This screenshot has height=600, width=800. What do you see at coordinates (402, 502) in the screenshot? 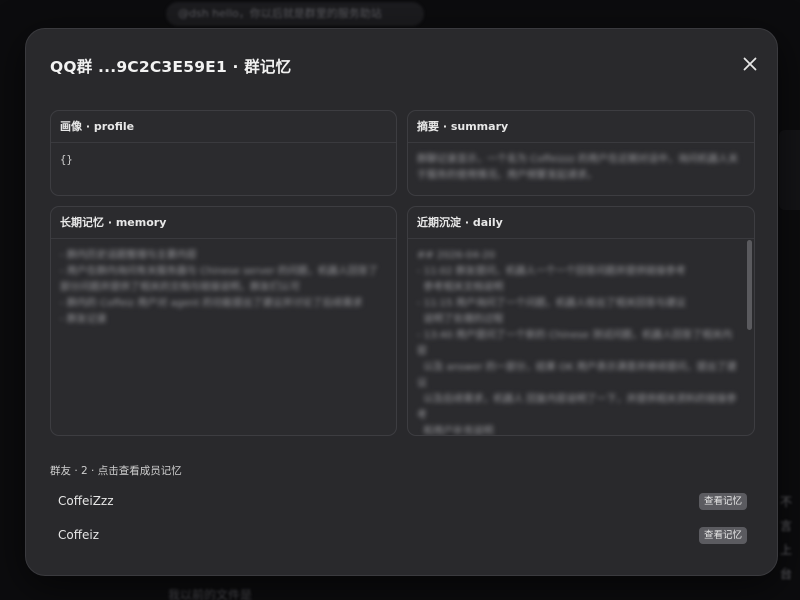
I see `member-row: CoffeiZzz 查看记忆` at bounding box center [402, 502].